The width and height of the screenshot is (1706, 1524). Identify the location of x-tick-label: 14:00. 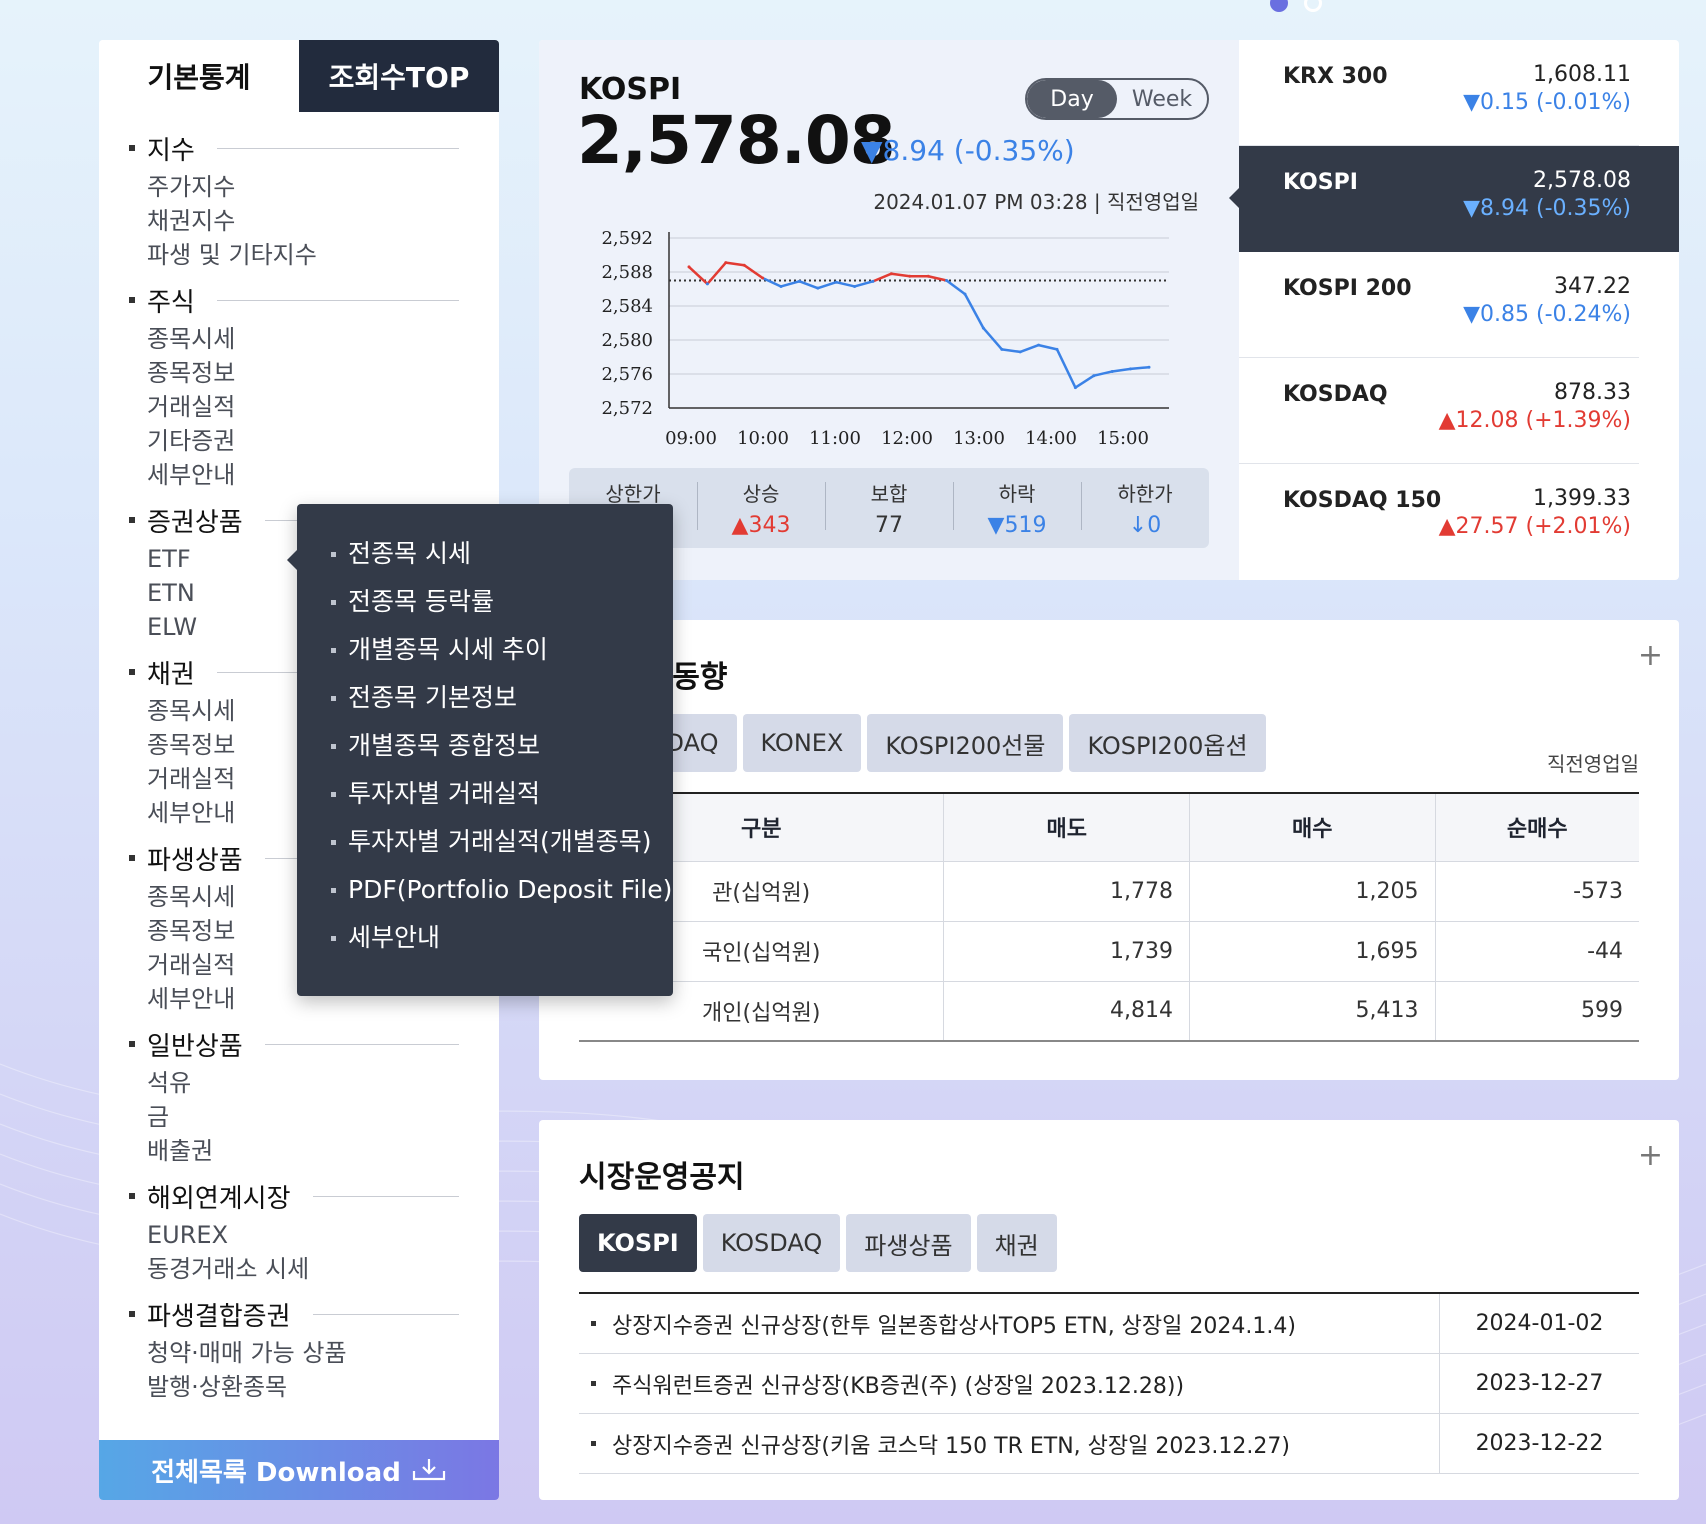
(1051, 438).